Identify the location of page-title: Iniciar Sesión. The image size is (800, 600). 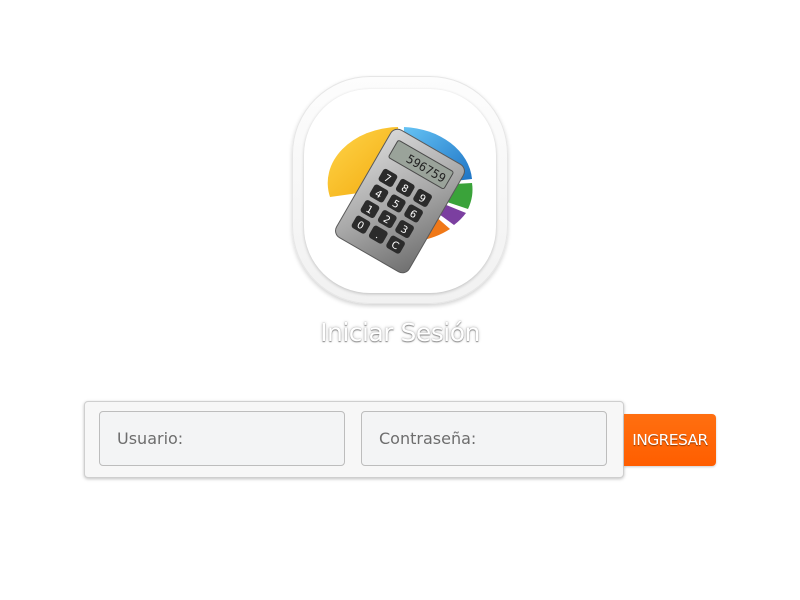
(400, 332).